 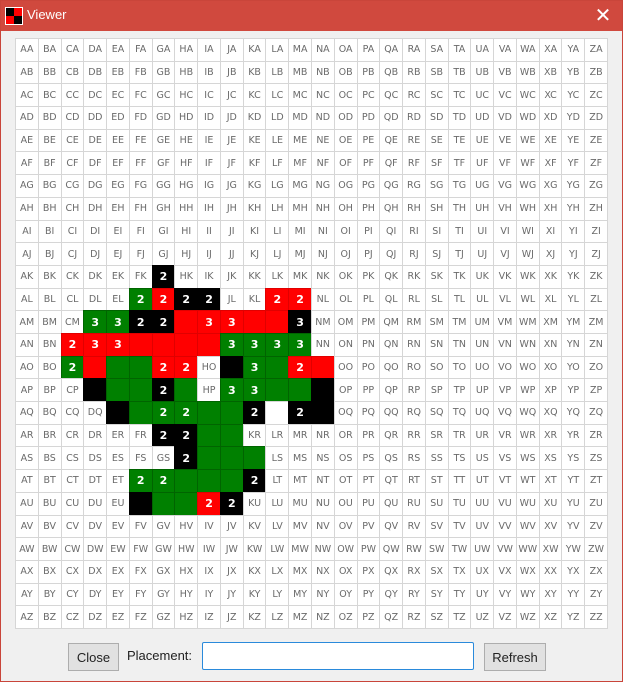 What do you see at coordinates (482, 50) in the screenshot?
I see `grid-cell-ua: UA` at bounding box center [482, 50].